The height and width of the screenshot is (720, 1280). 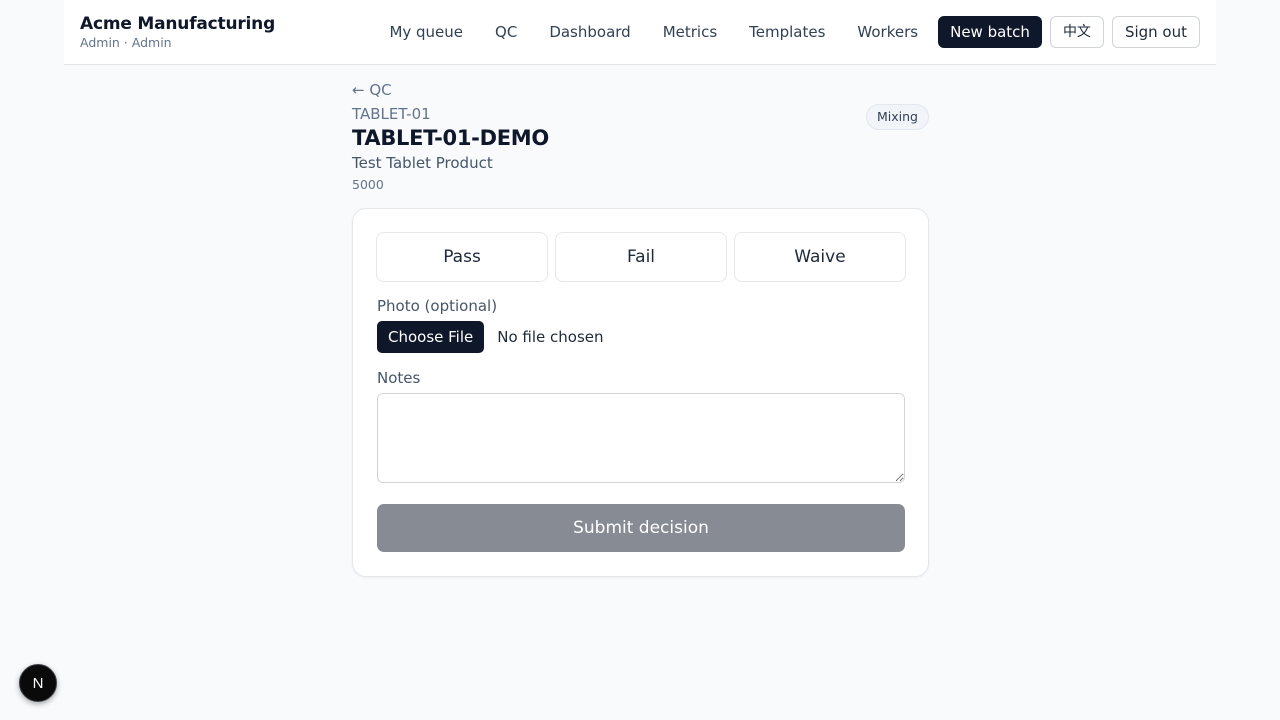 What do you see at coordinates (126, 42) in the screenshot?
I see `user-role: Admin · Admin` at bounding box center [126, 42].